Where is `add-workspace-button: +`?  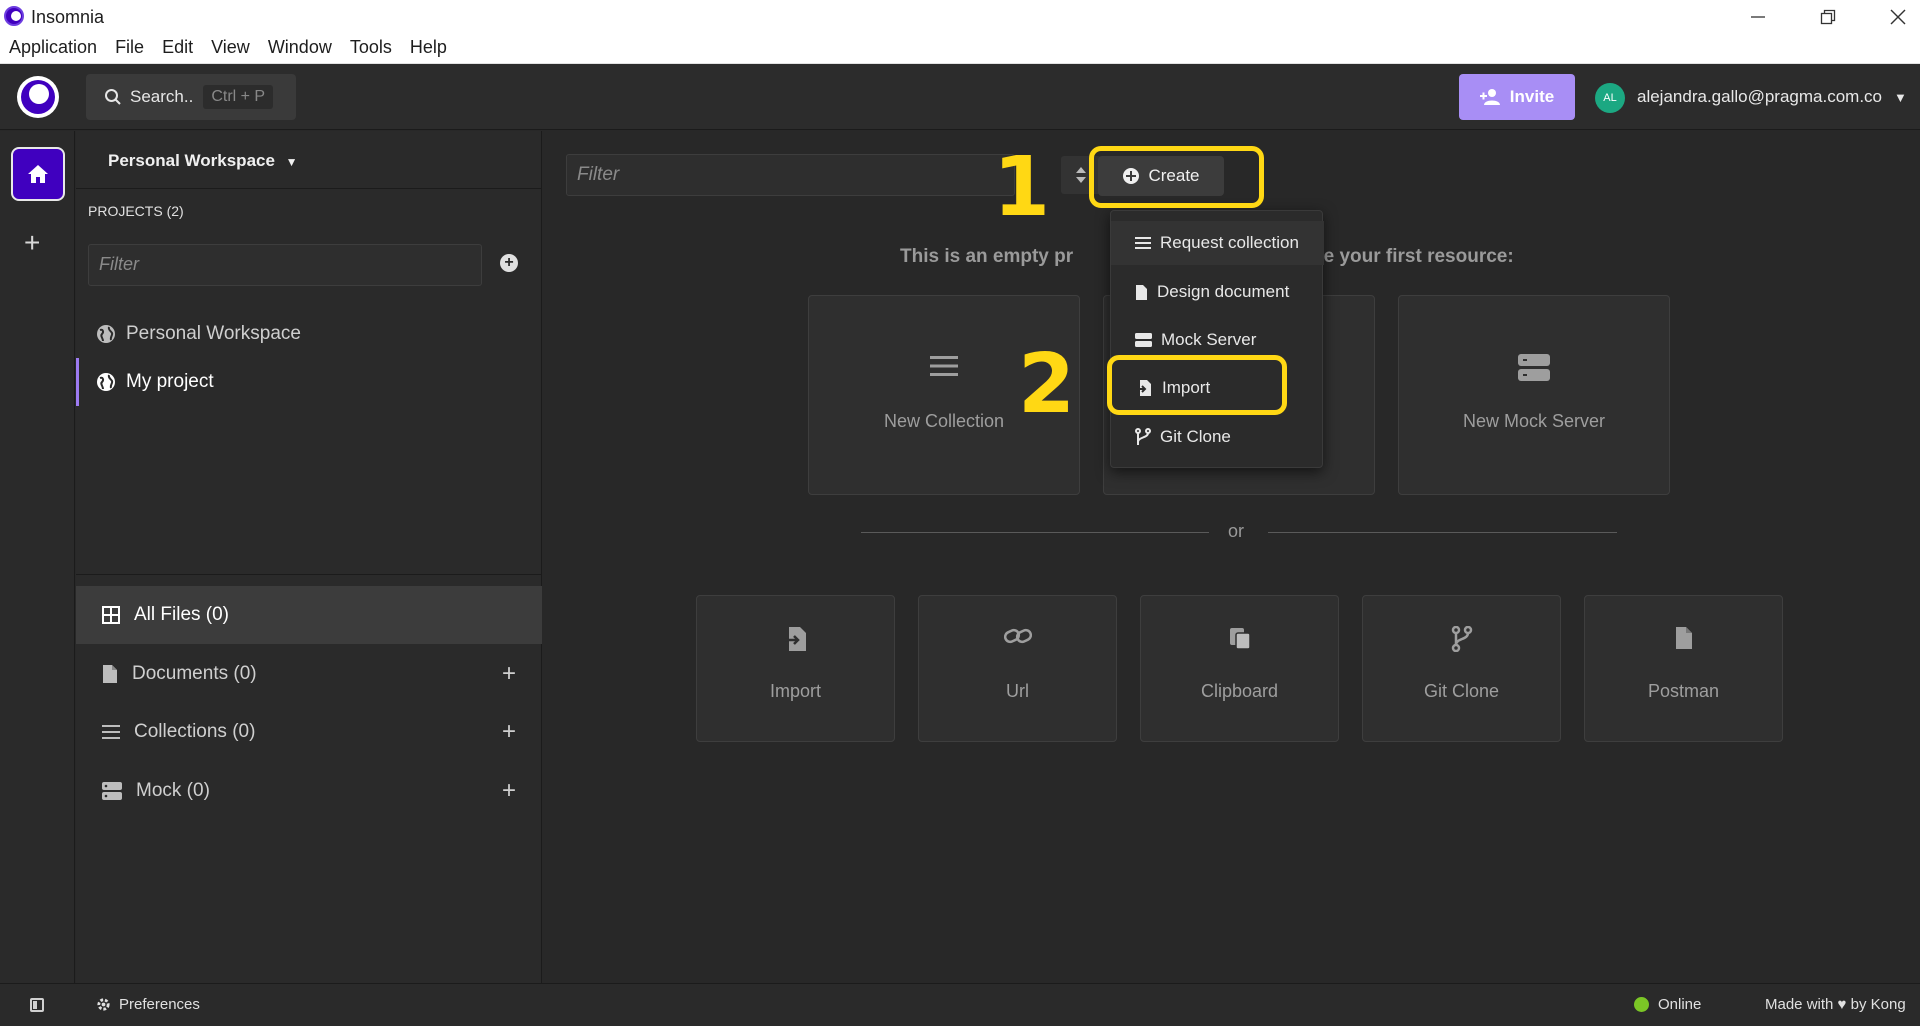
add-workspace-button: + is located at coordinates (32, 243).